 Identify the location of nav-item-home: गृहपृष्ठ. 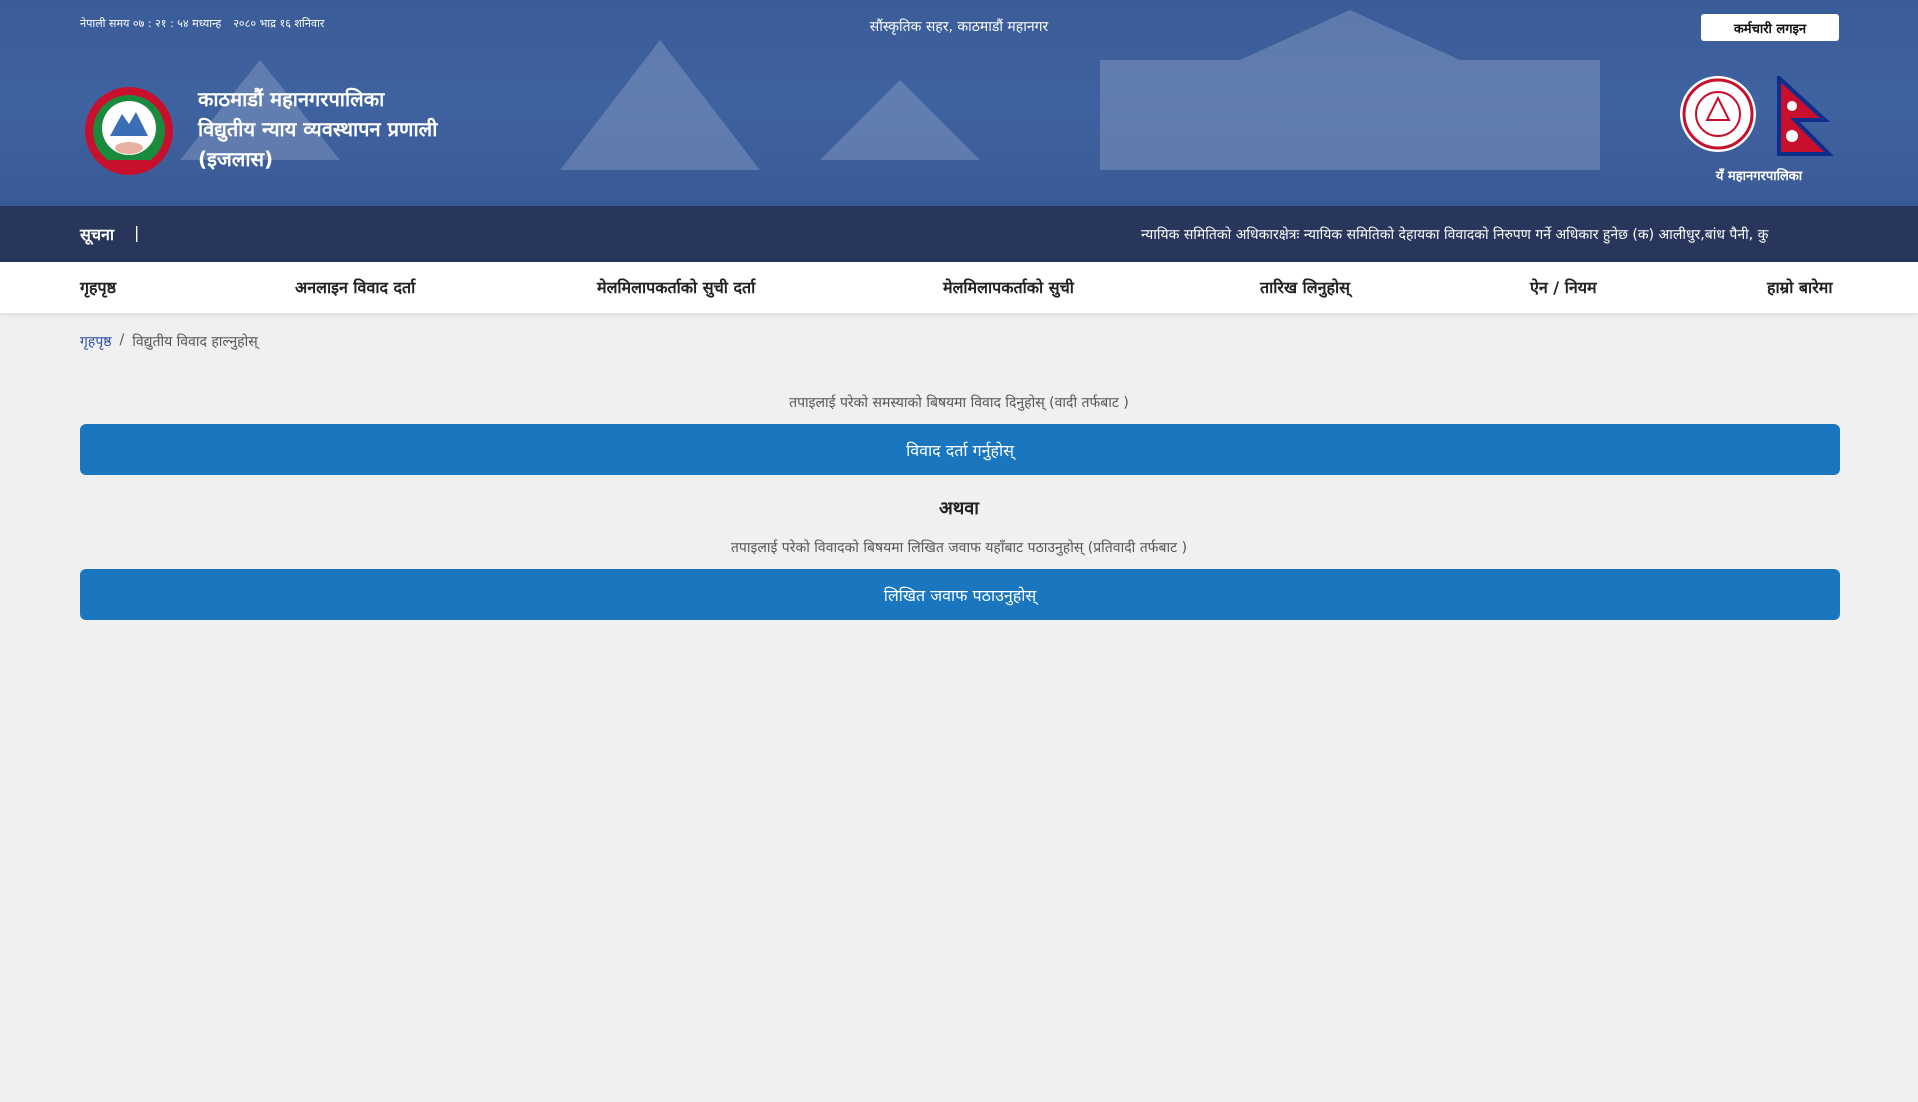
(98, 287).